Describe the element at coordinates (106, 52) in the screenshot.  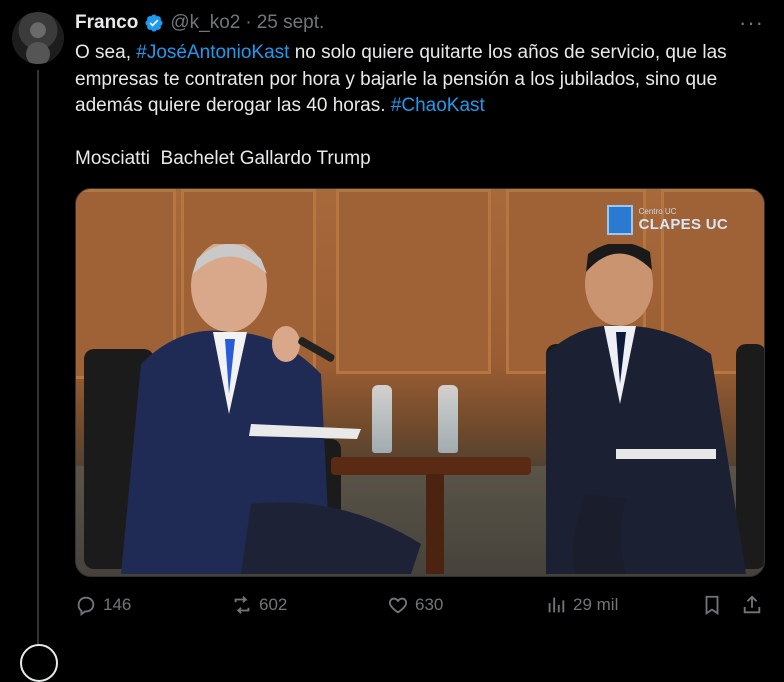
I see `text-part: O sea,` at that location.